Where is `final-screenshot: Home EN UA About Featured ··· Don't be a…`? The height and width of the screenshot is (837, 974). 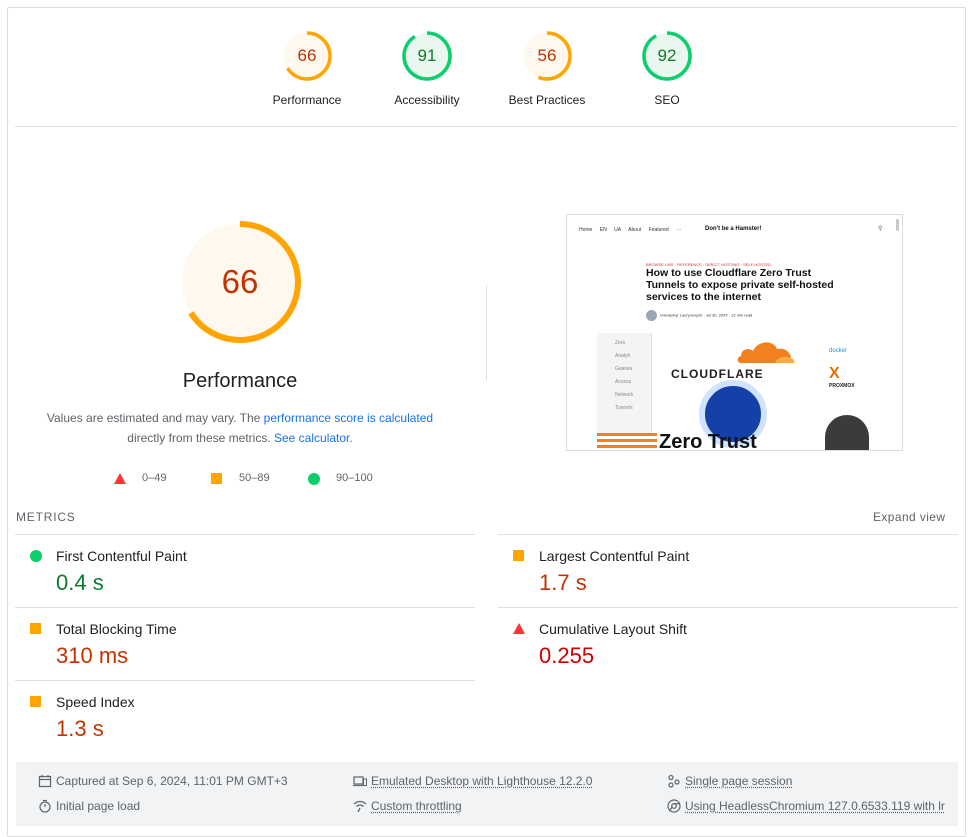
final-screenshot: Home EN UA About Featured ··· Don't be a… is located at coordinates (734, 332).